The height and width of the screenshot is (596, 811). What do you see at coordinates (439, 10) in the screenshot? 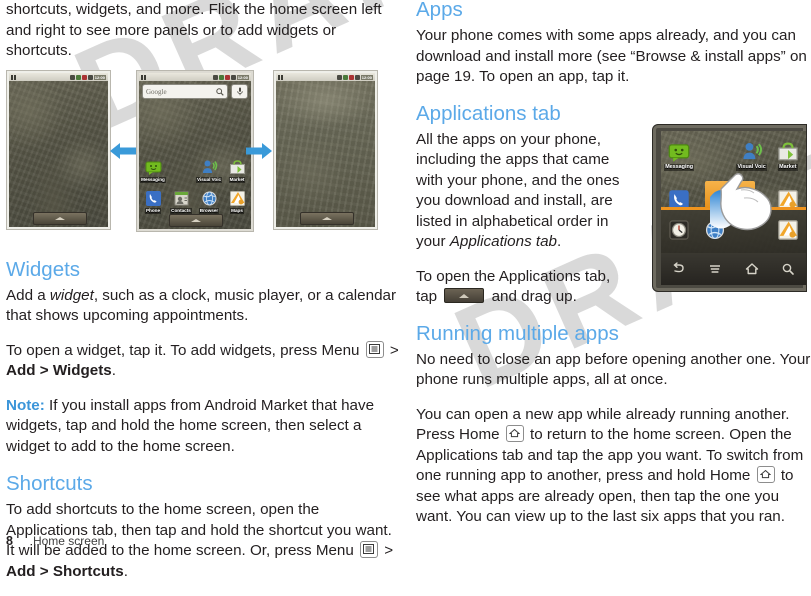
I see `heading-apps: Apps` at bounding box center [439, 10].